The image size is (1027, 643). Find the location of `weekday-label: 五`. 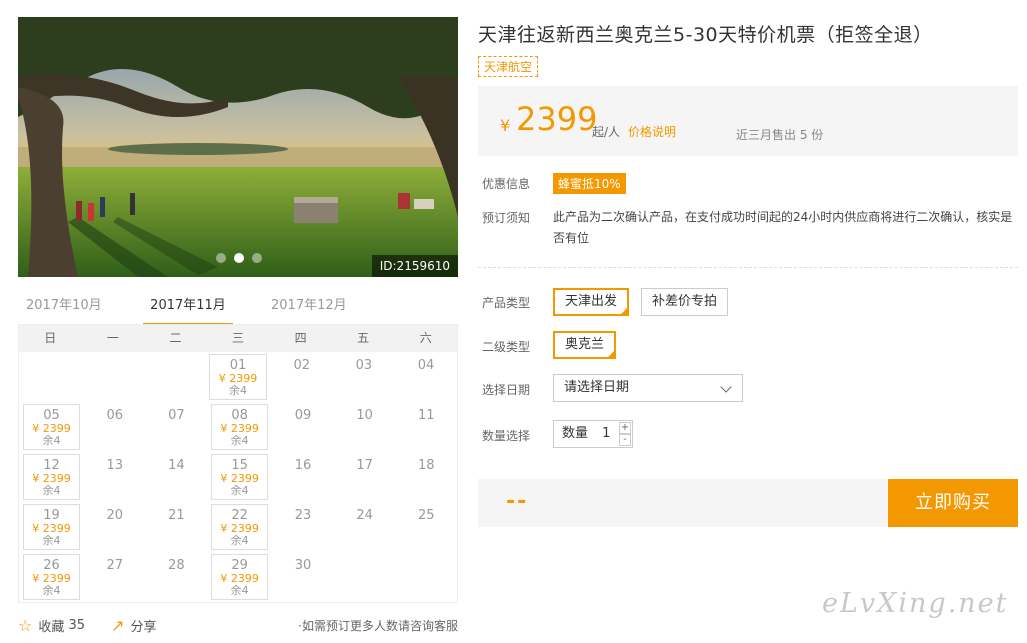

weekday-label: 五 is located at coordinates (363, 338).